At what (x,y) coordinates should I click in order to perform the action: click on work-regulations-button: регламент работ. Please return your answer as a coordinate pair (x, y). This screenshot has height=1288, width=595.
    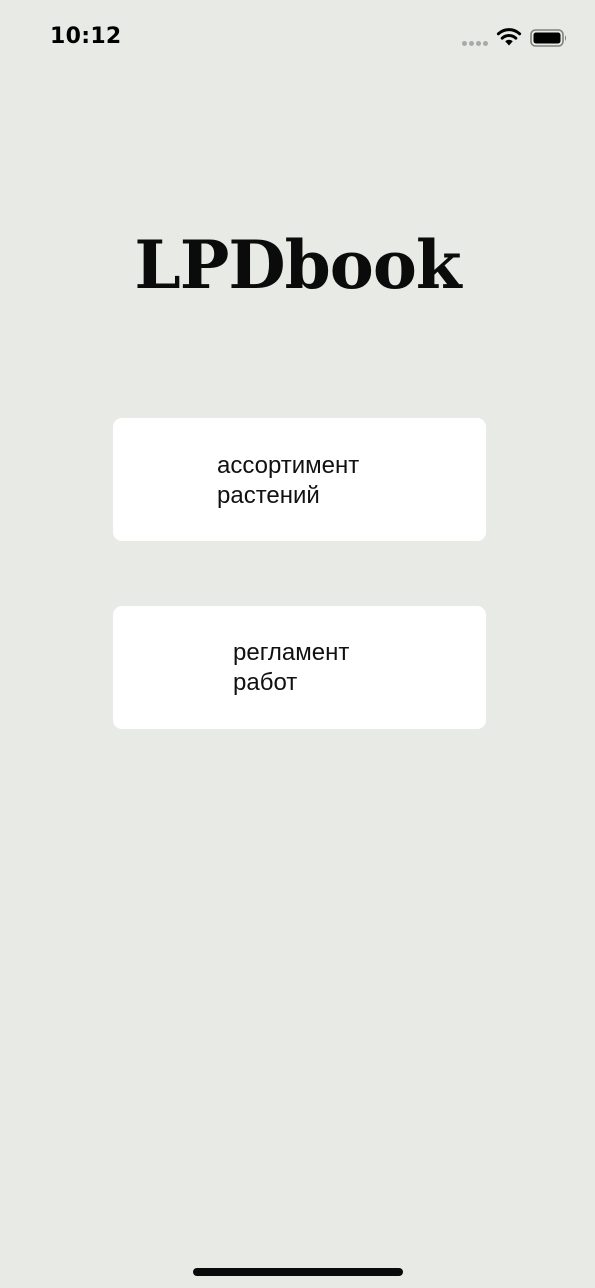
    Looking at the image, I should click on (299, 667).